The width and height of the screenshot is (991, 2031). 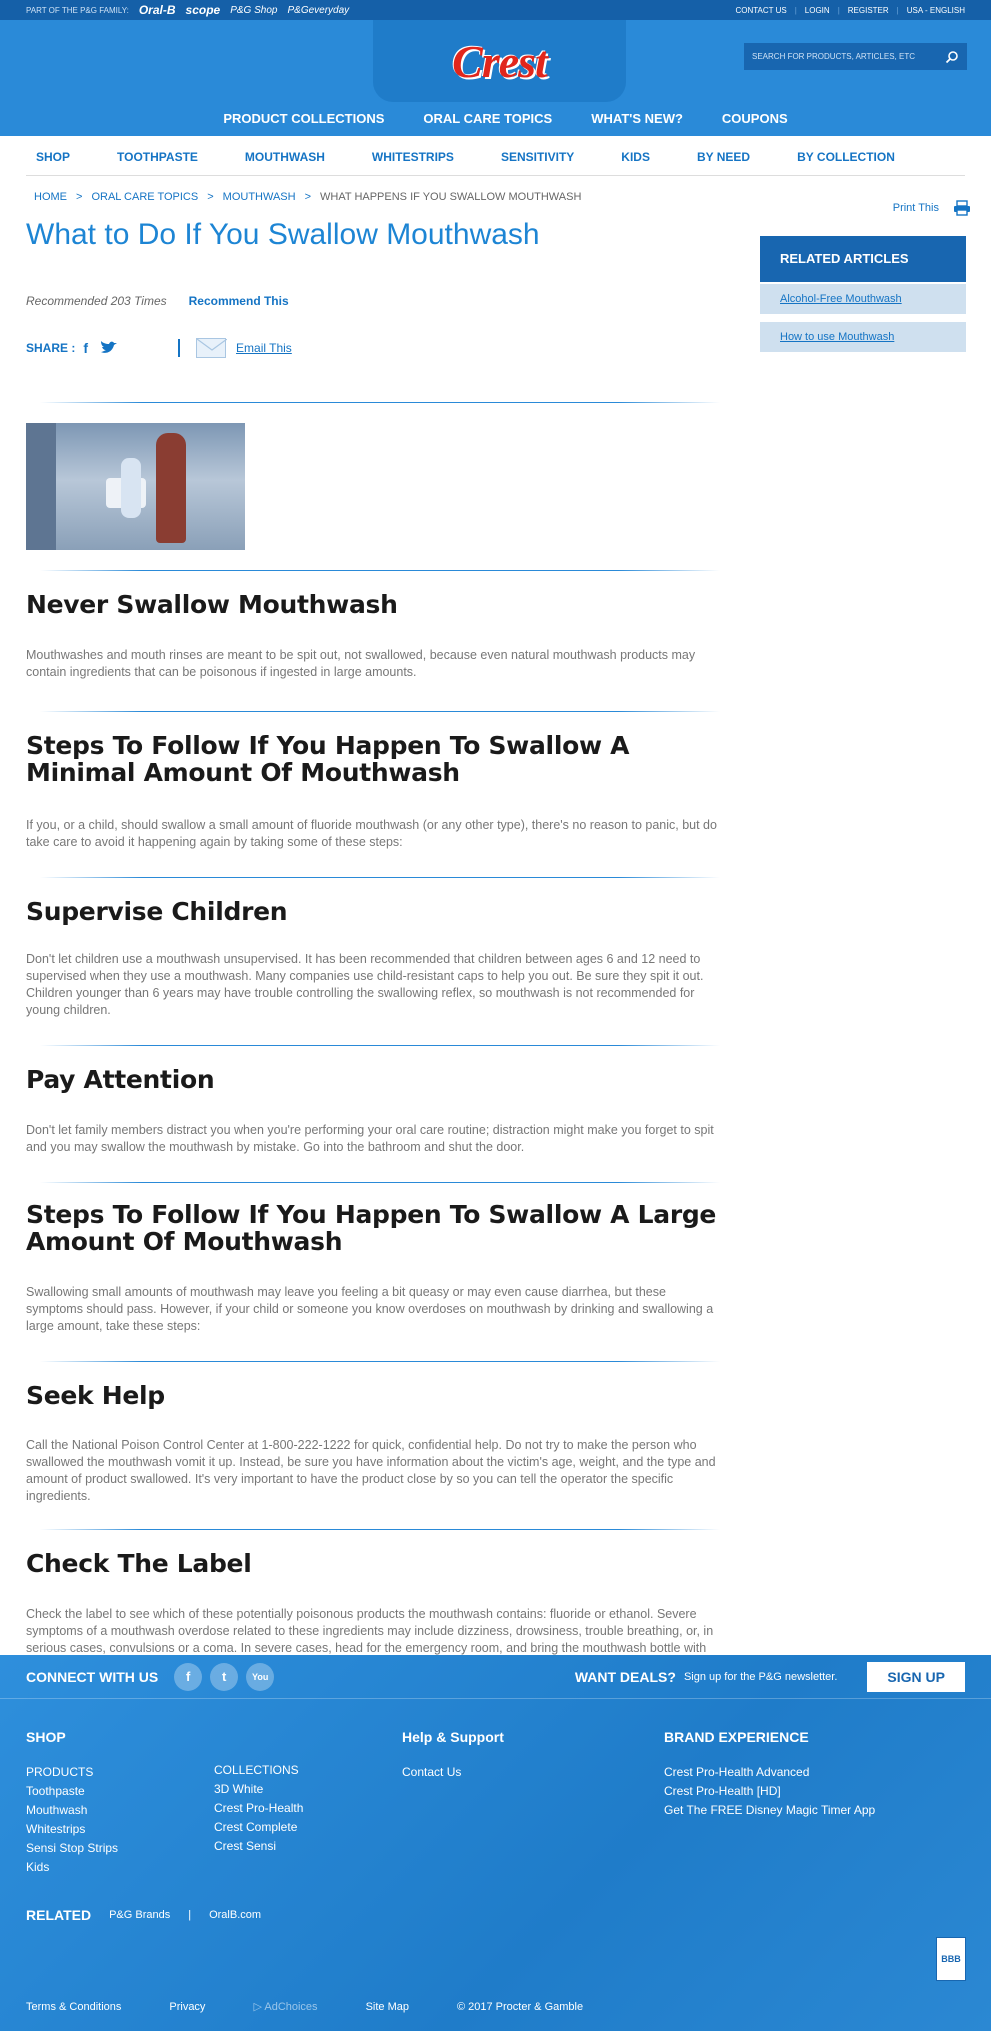 I want to click on register-link: REGISTER, so click(x=868, y=10).